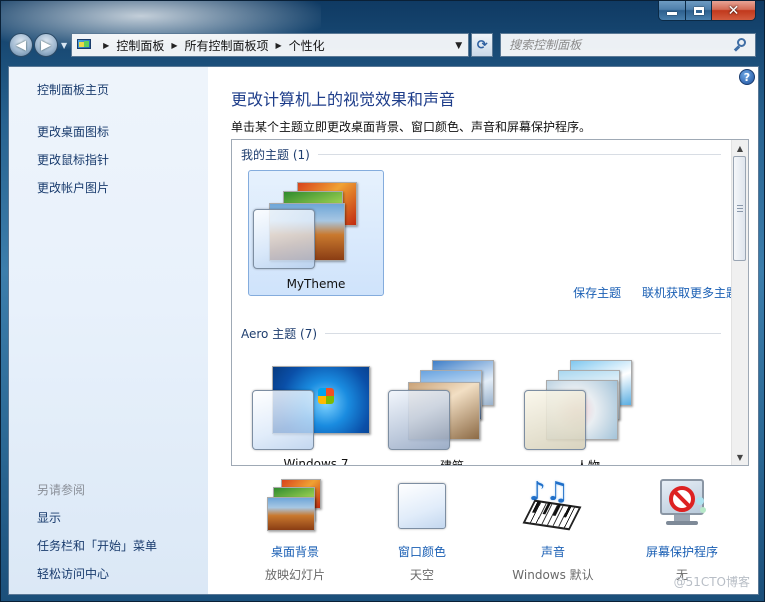 The image size is (765, 602). Describe the element at coordinates (682, 506) in the screenshot. I see `screensaver-icon` at that location.